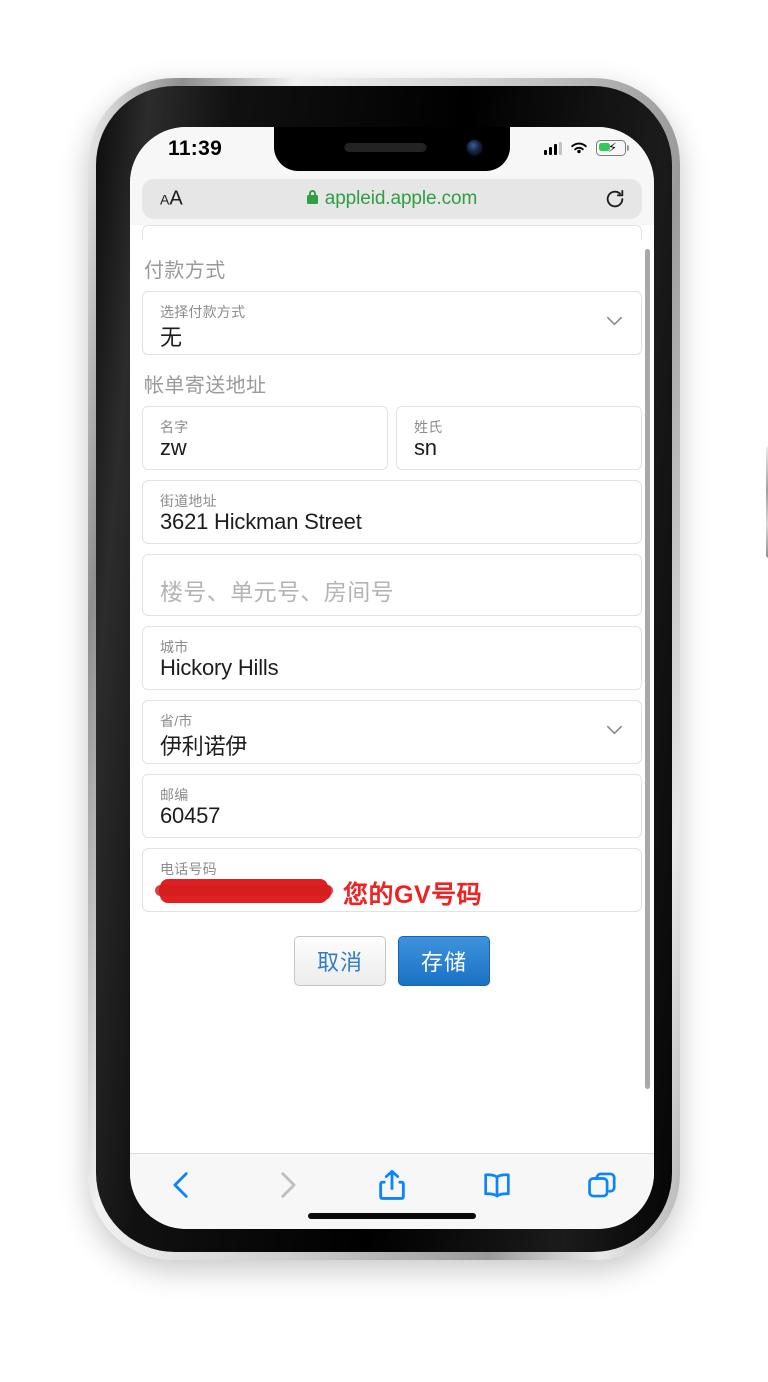 This screenshot has width=768, height=1382. I want to click on earpiece-speaker, so click(385, 147).